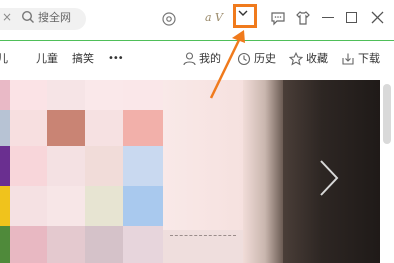 This screenshot has height=263, width=394. What do you see at coordinates (7, 17) in the screenshot?
I see `clear-search-icon: ×` at bounding box center [7, 17].